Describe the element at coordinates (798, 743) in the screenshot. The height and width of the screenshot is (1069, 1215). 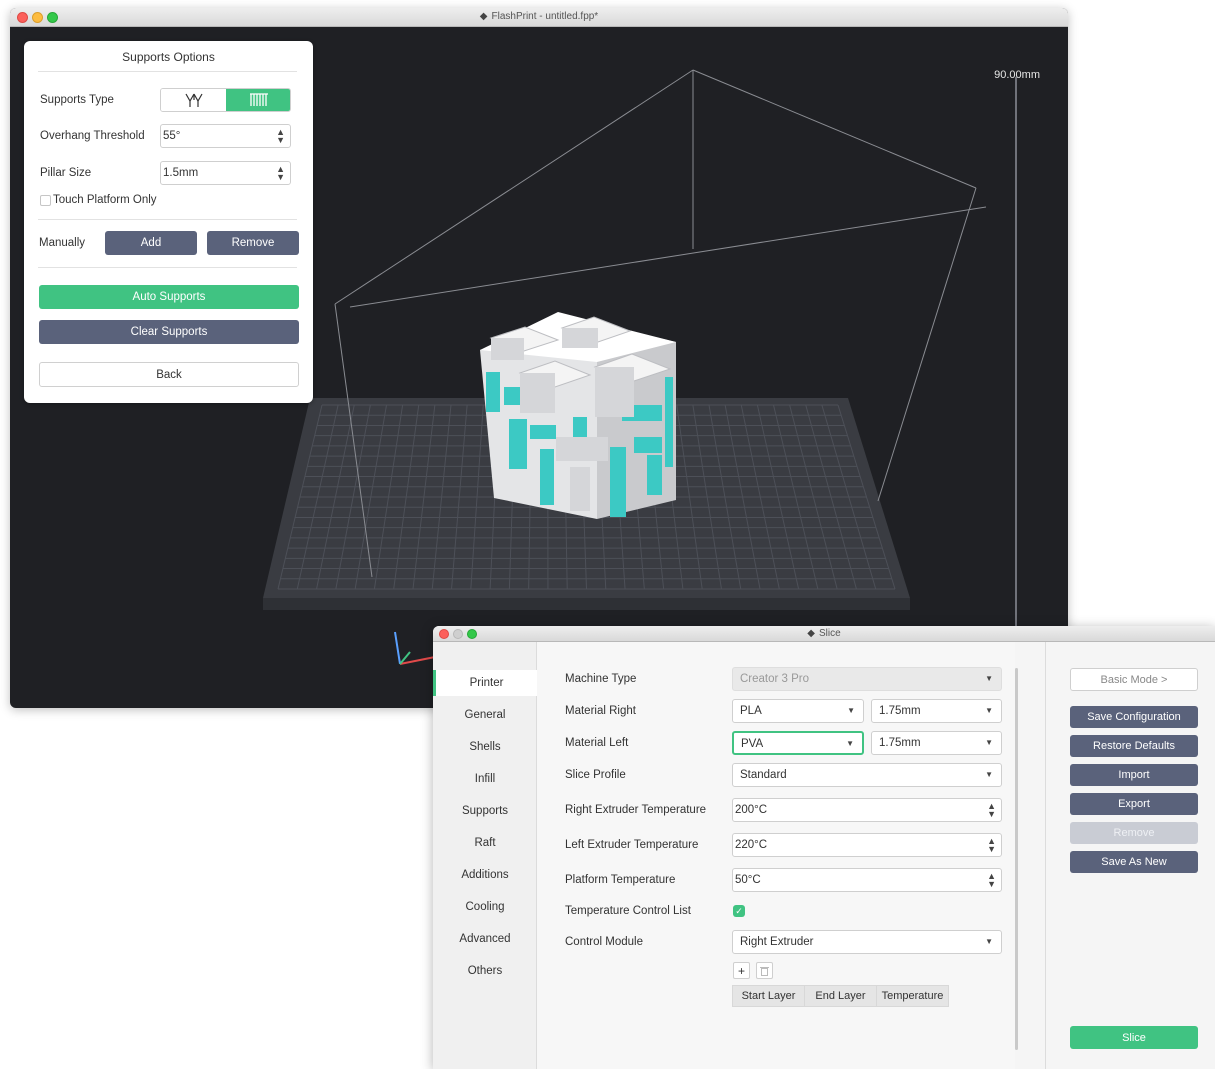
I see `material-left-dropdown: PVA ▼` at that location.